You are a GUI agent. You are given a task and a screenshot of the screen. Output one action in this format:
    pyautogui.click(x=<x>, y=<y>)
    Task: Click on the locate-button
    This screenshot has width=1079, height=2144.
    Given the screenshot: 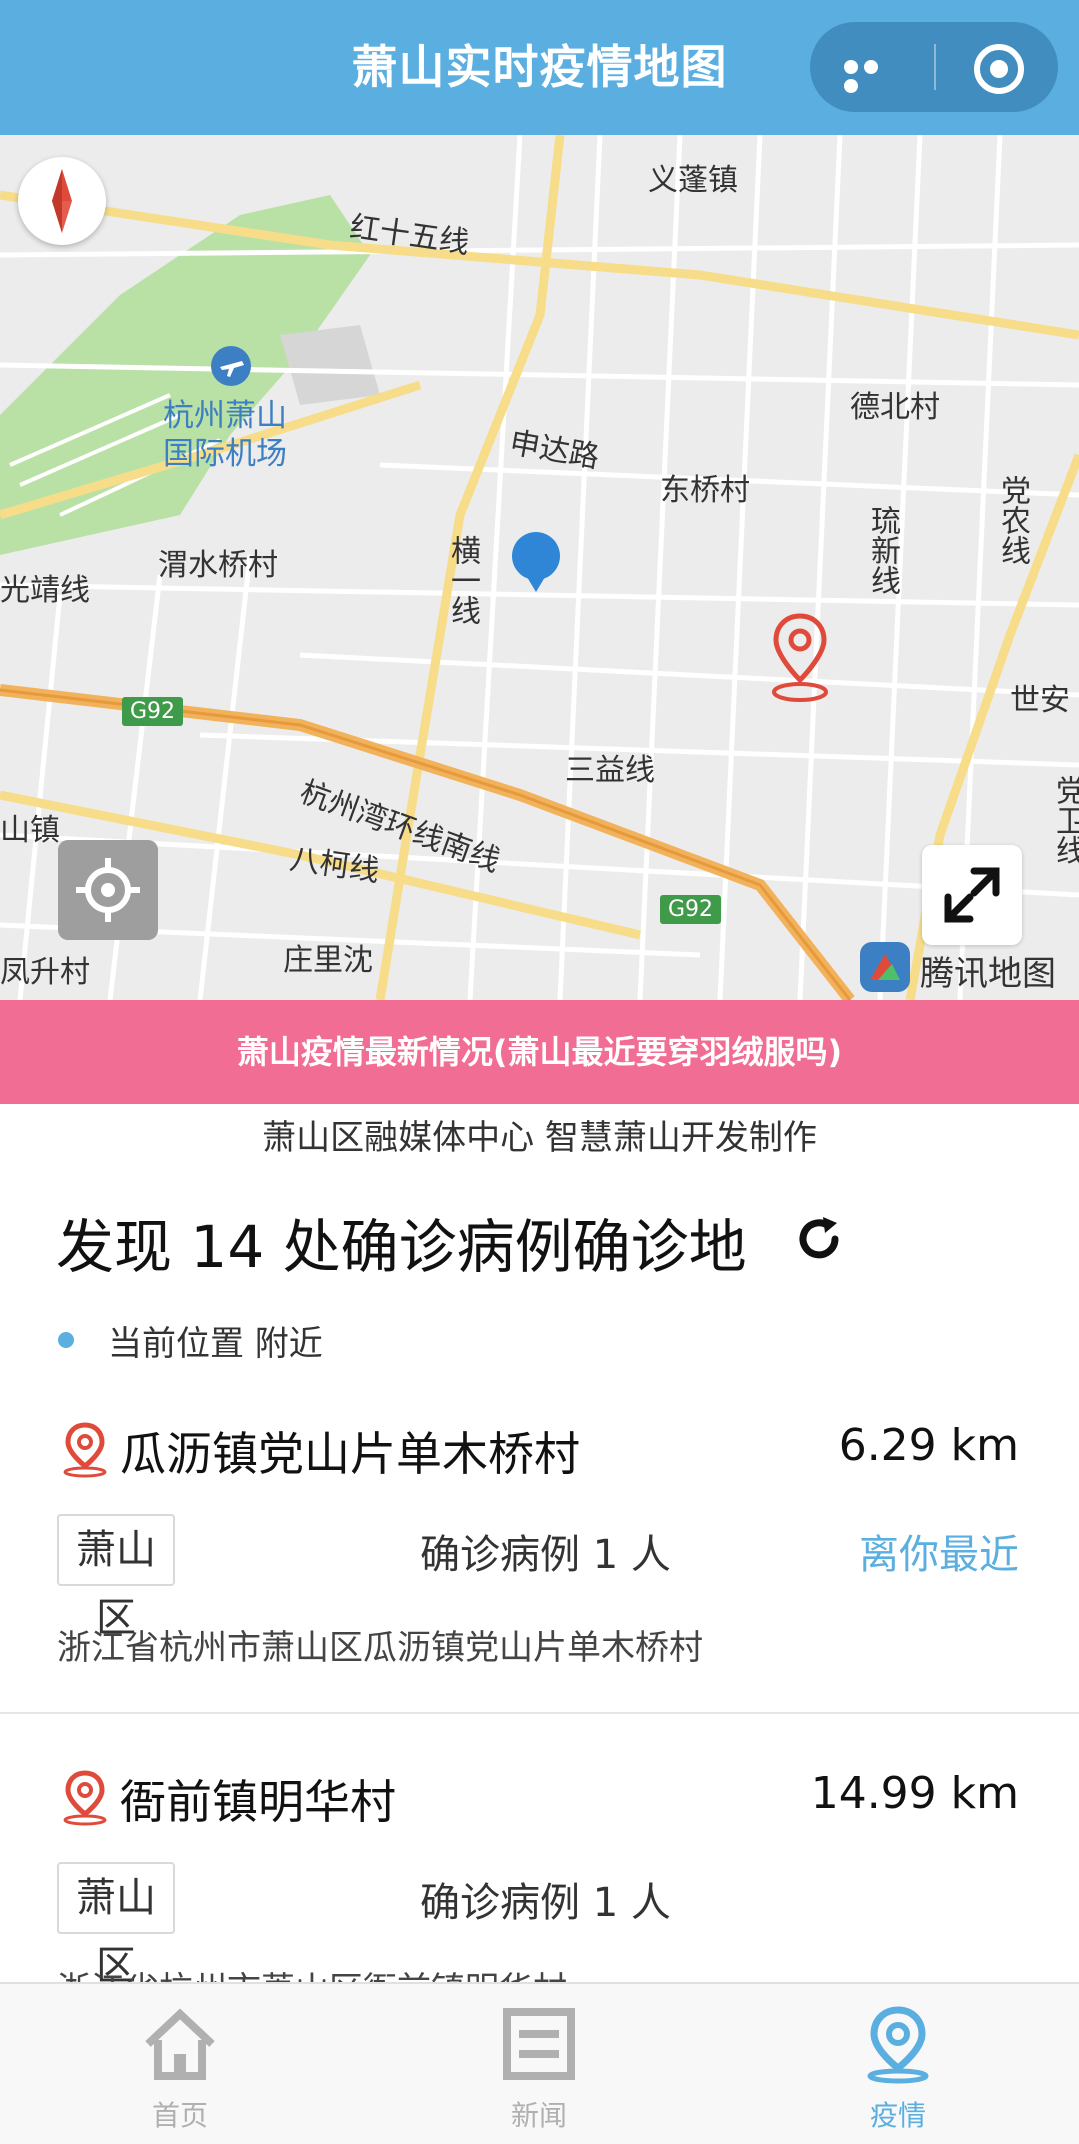 What is the action you would take?
    pyautogui.click(x=108, y=890)
    